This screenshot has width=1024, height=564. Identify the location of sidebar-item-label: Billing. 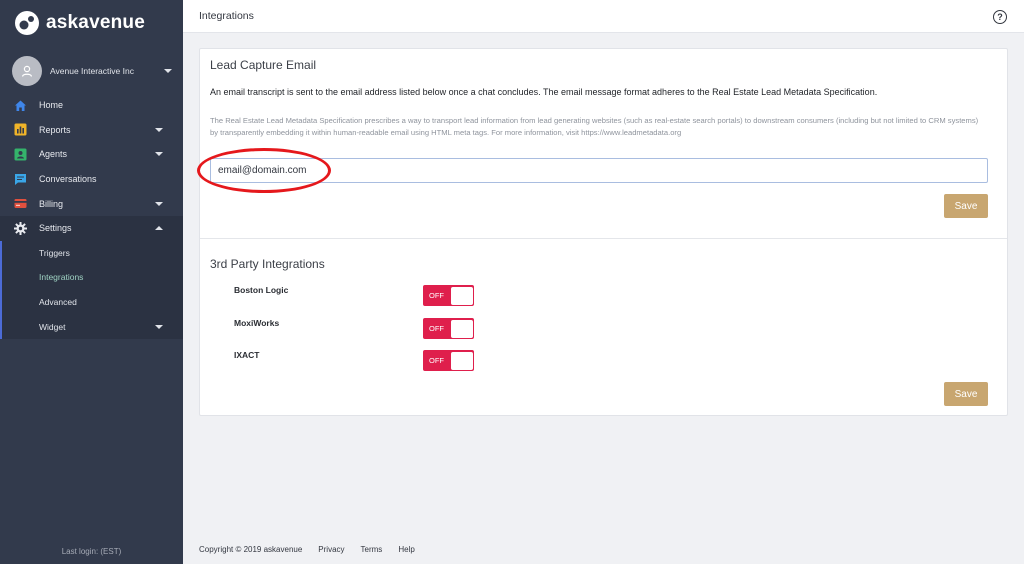
(51, 203).